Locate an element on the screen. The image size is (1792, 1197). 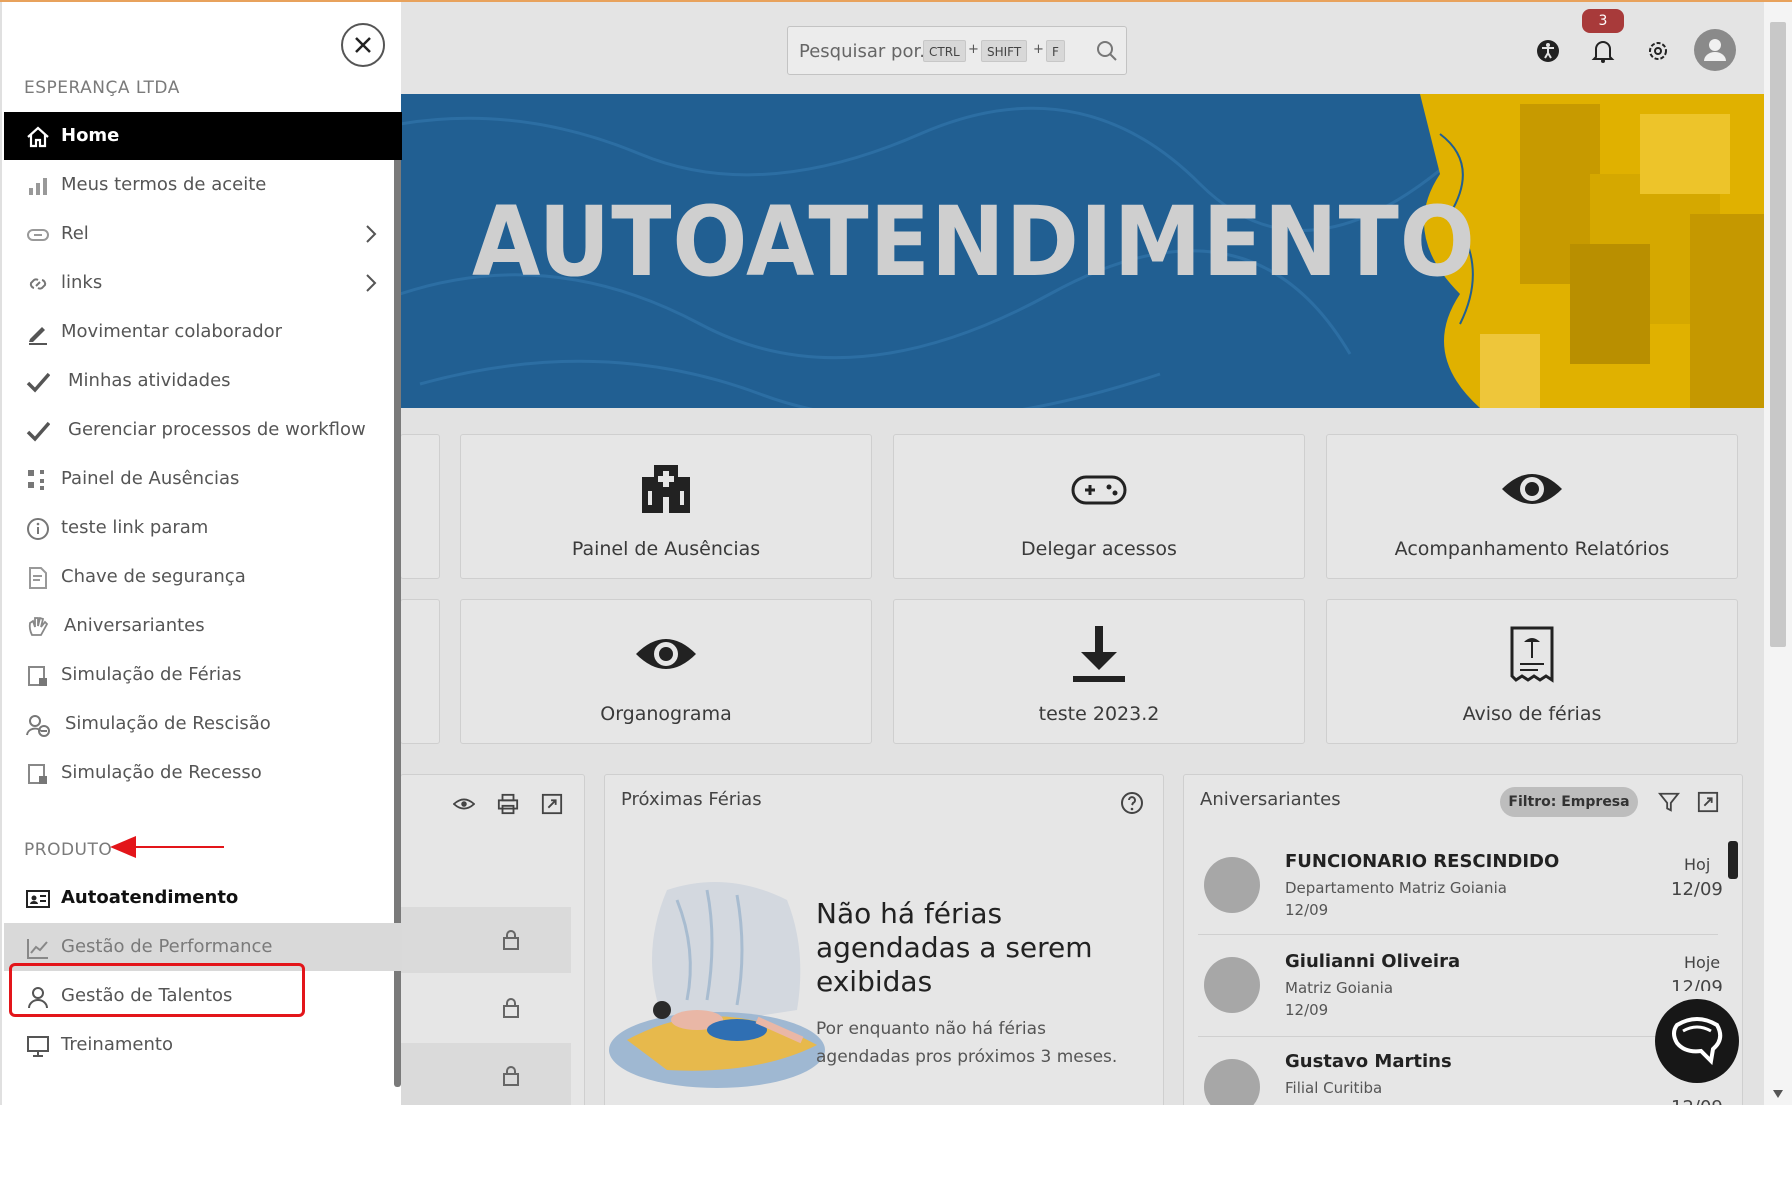
panel-title: Próximas Férias is located at coordinates (691, 799).